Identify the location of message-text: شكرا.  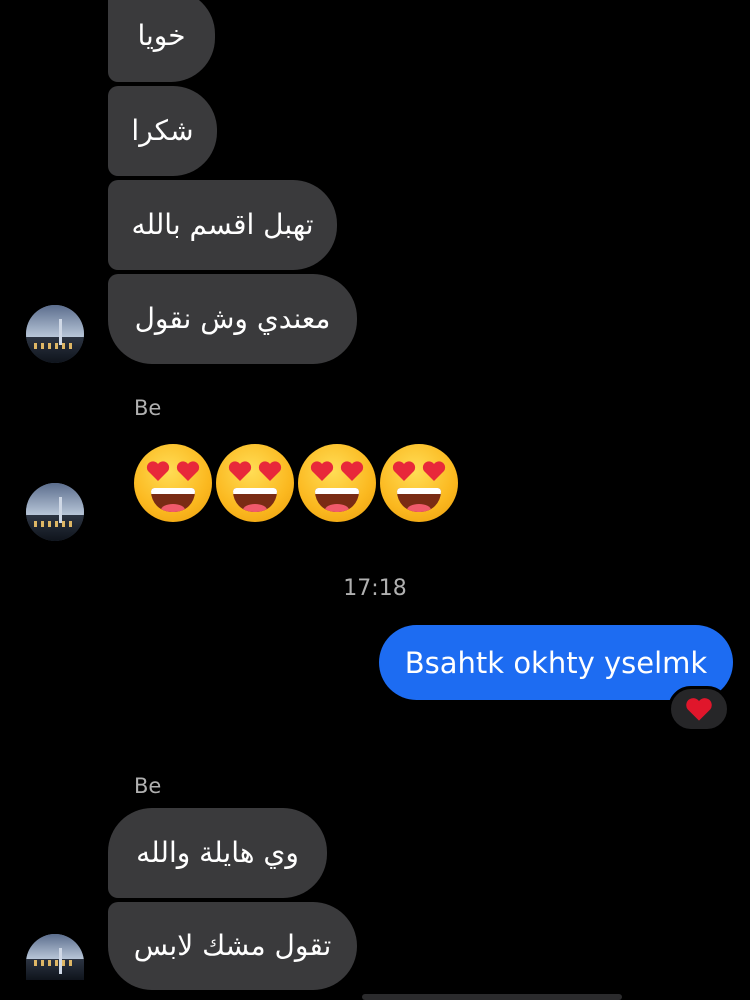
(162, 130).